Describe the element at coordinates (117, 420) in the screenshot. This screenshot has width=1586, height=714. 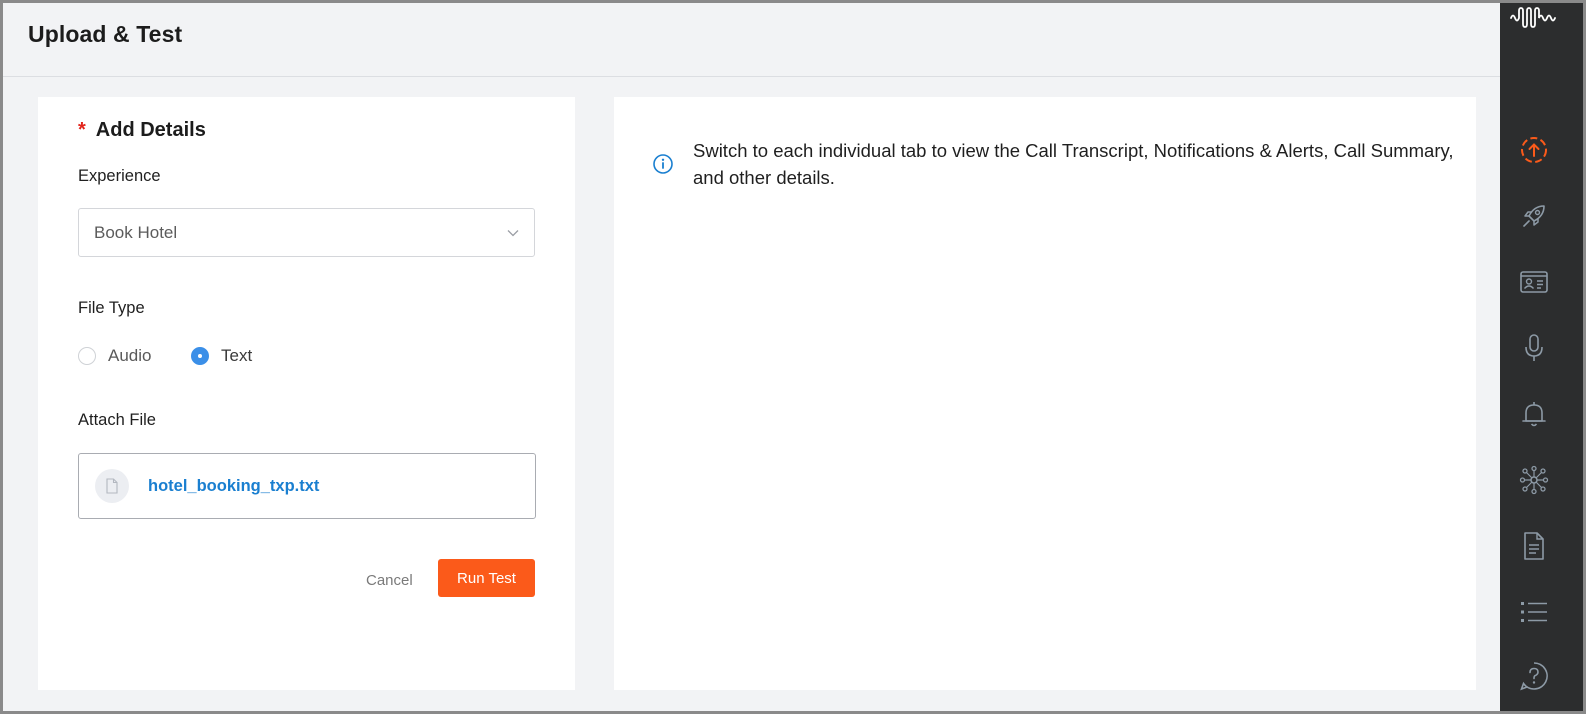
I see `attach-file-label: Attach File` at that location.